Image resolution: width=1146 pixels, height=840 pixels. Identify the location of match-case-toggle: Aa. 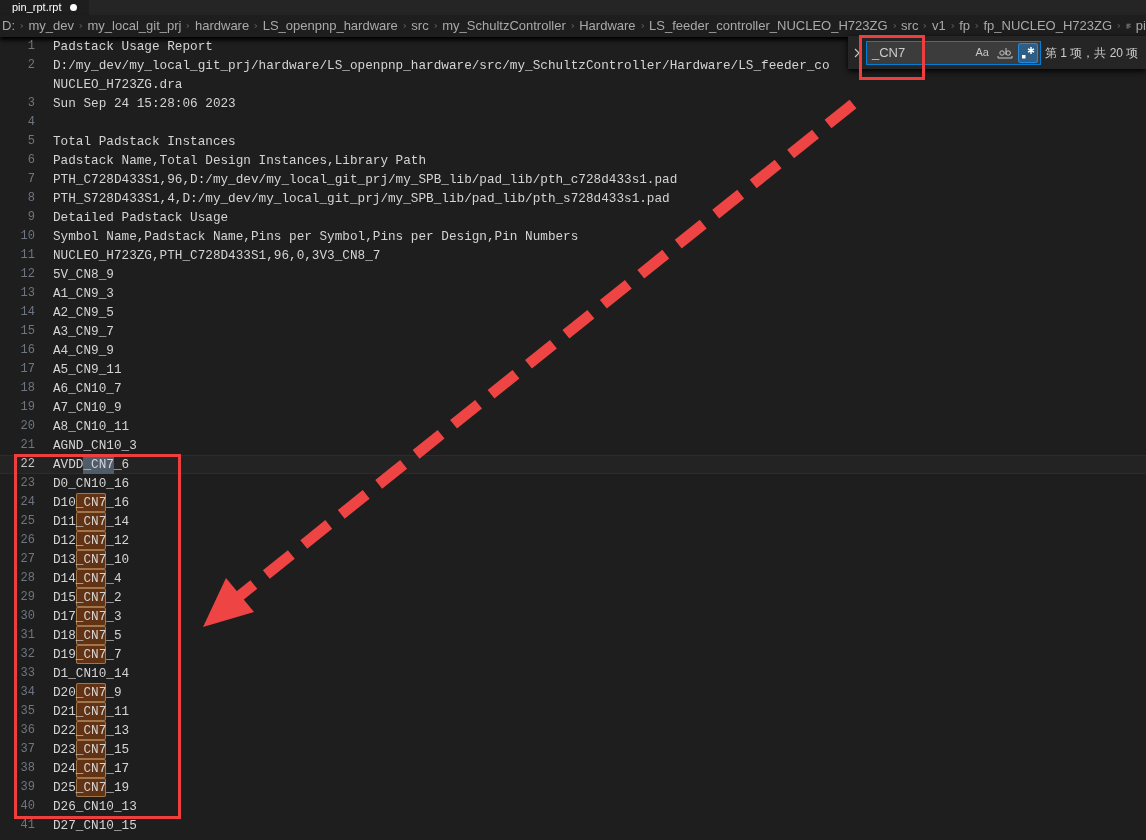
(982, 52).